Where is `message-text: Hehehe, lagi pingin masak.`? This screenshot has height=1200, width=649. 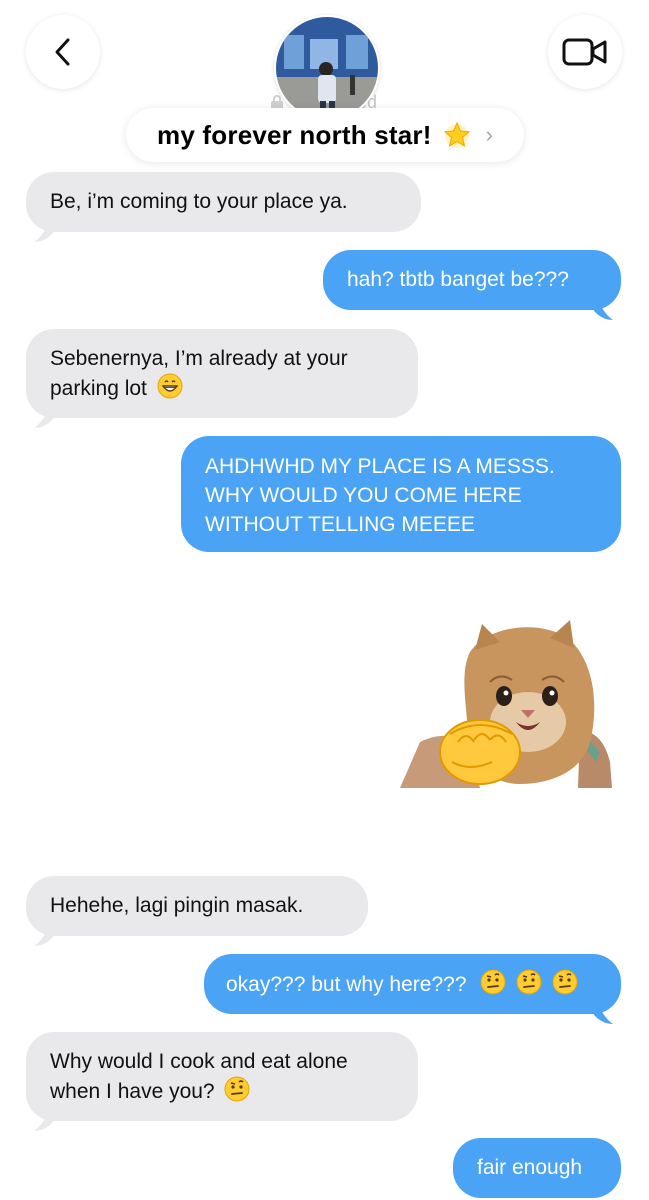 message-text: Hehehe, lagi pingin masak. is located at coordinates (177, 905).